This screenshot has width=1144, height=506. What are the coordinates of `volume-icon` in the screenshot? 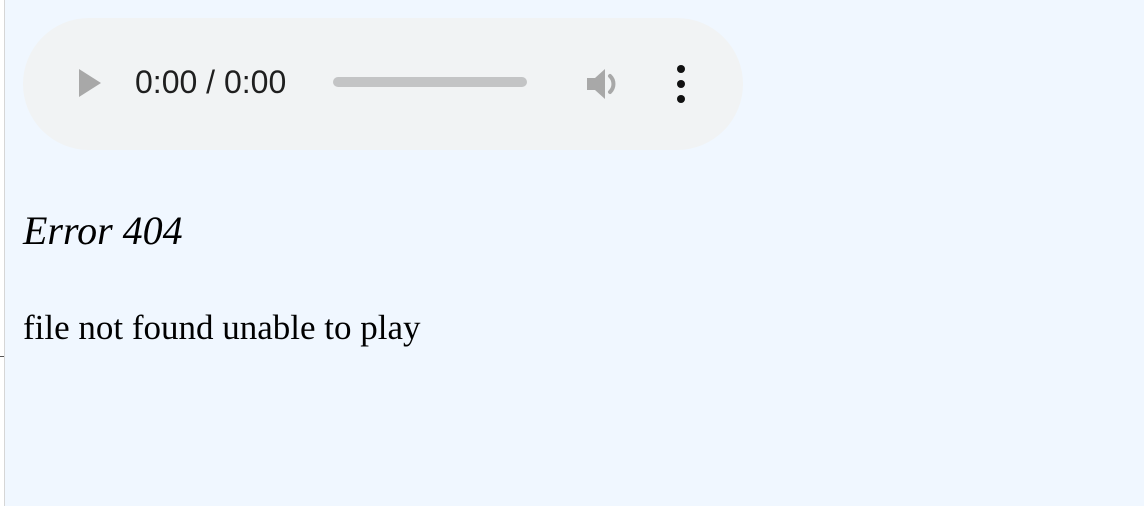 It's located at (601, 84).